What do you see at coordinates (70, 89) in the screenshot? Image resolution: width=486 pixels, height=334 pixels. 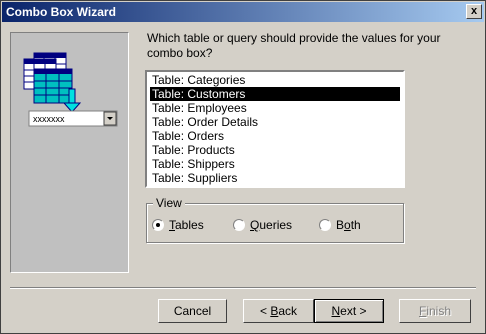 I see `table-combo-illustration-icon: xxxxxxx` at bounding box center [70, 89].